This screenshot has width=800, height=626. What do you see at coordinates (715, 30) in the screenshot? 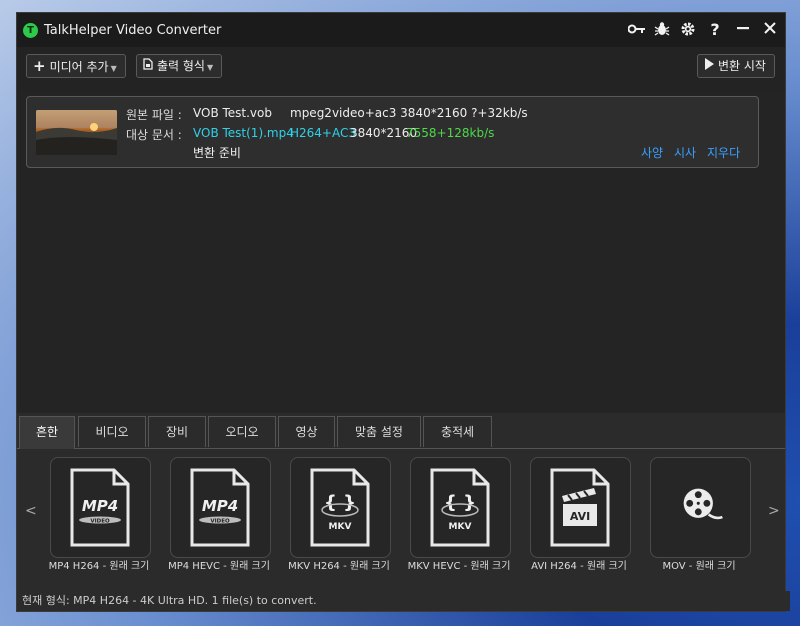
I see `help-icon: ?` at bounding box center [715, 30].